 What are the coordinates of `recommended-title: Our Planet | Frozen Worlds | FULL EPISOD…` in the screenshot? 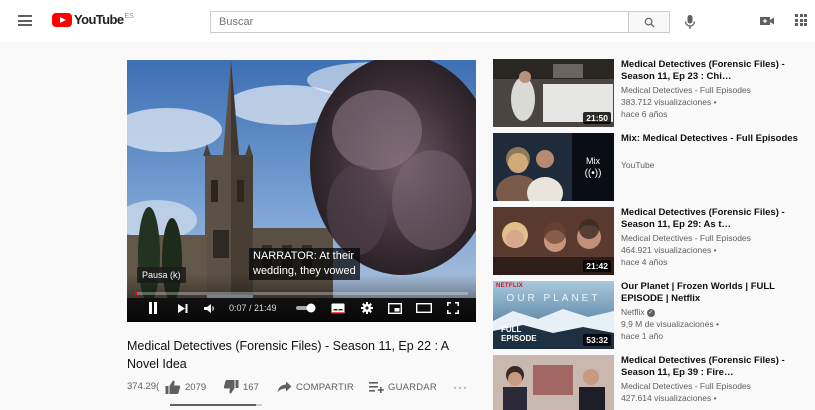 It's located at (716, 292).